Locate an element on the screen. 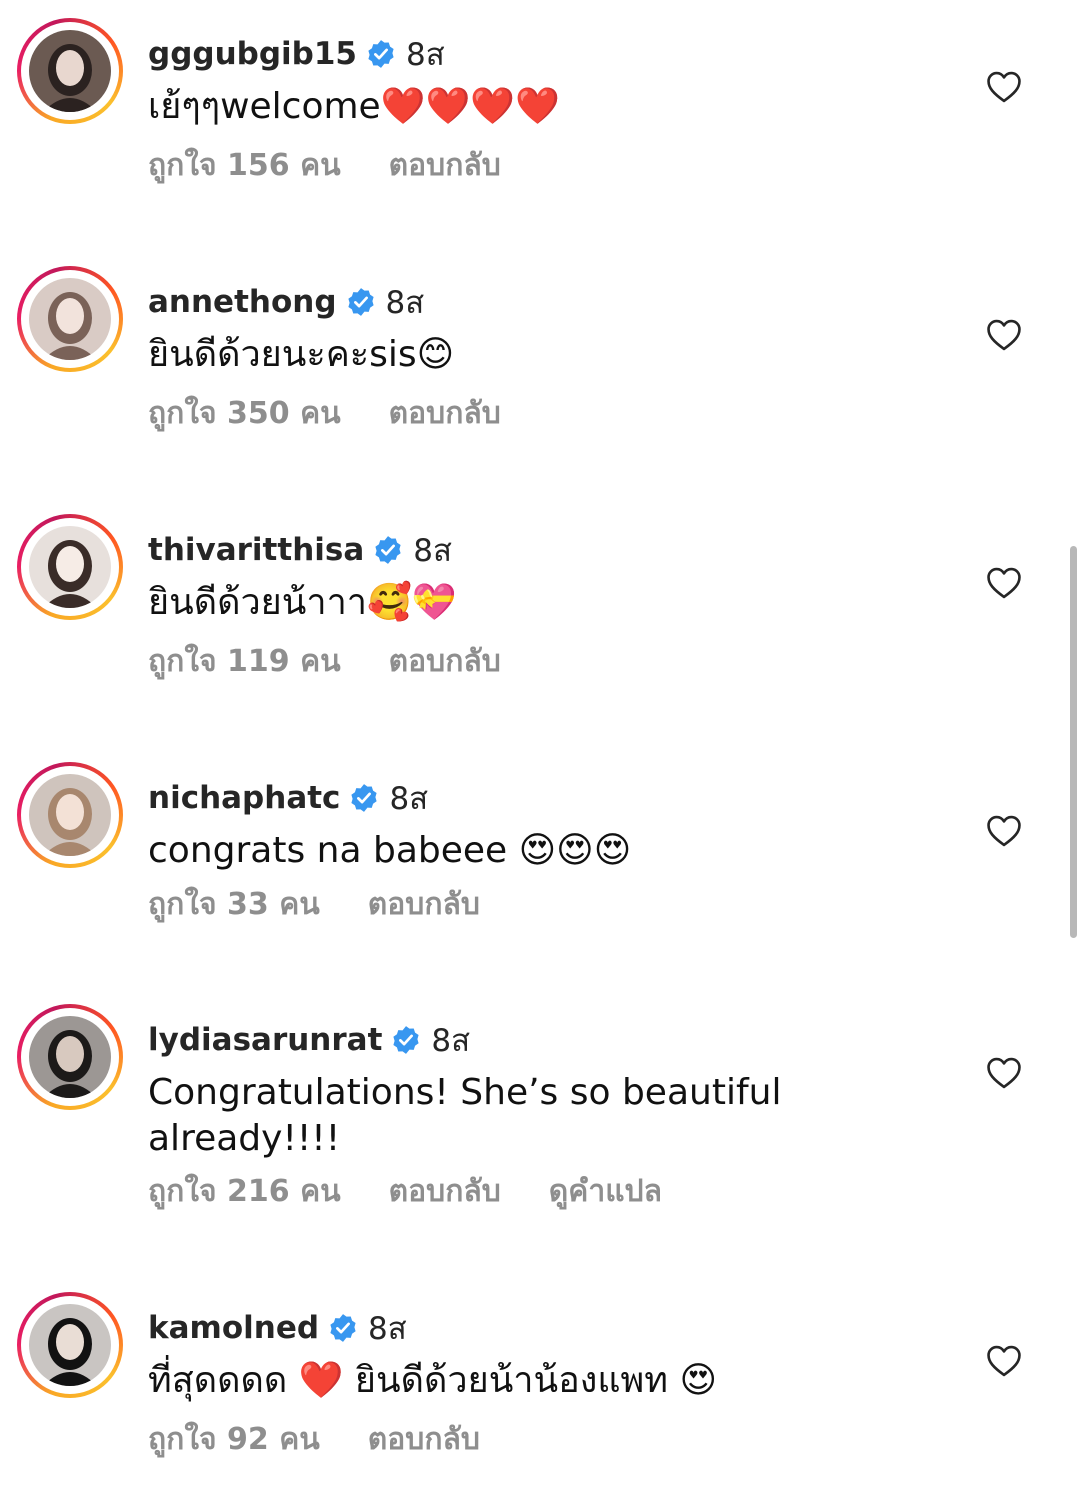 The width and height of the screenshot is (1087, 1509). comment-text: congrats na babeee 😍😍😍 is located at coordinates (390, 850).